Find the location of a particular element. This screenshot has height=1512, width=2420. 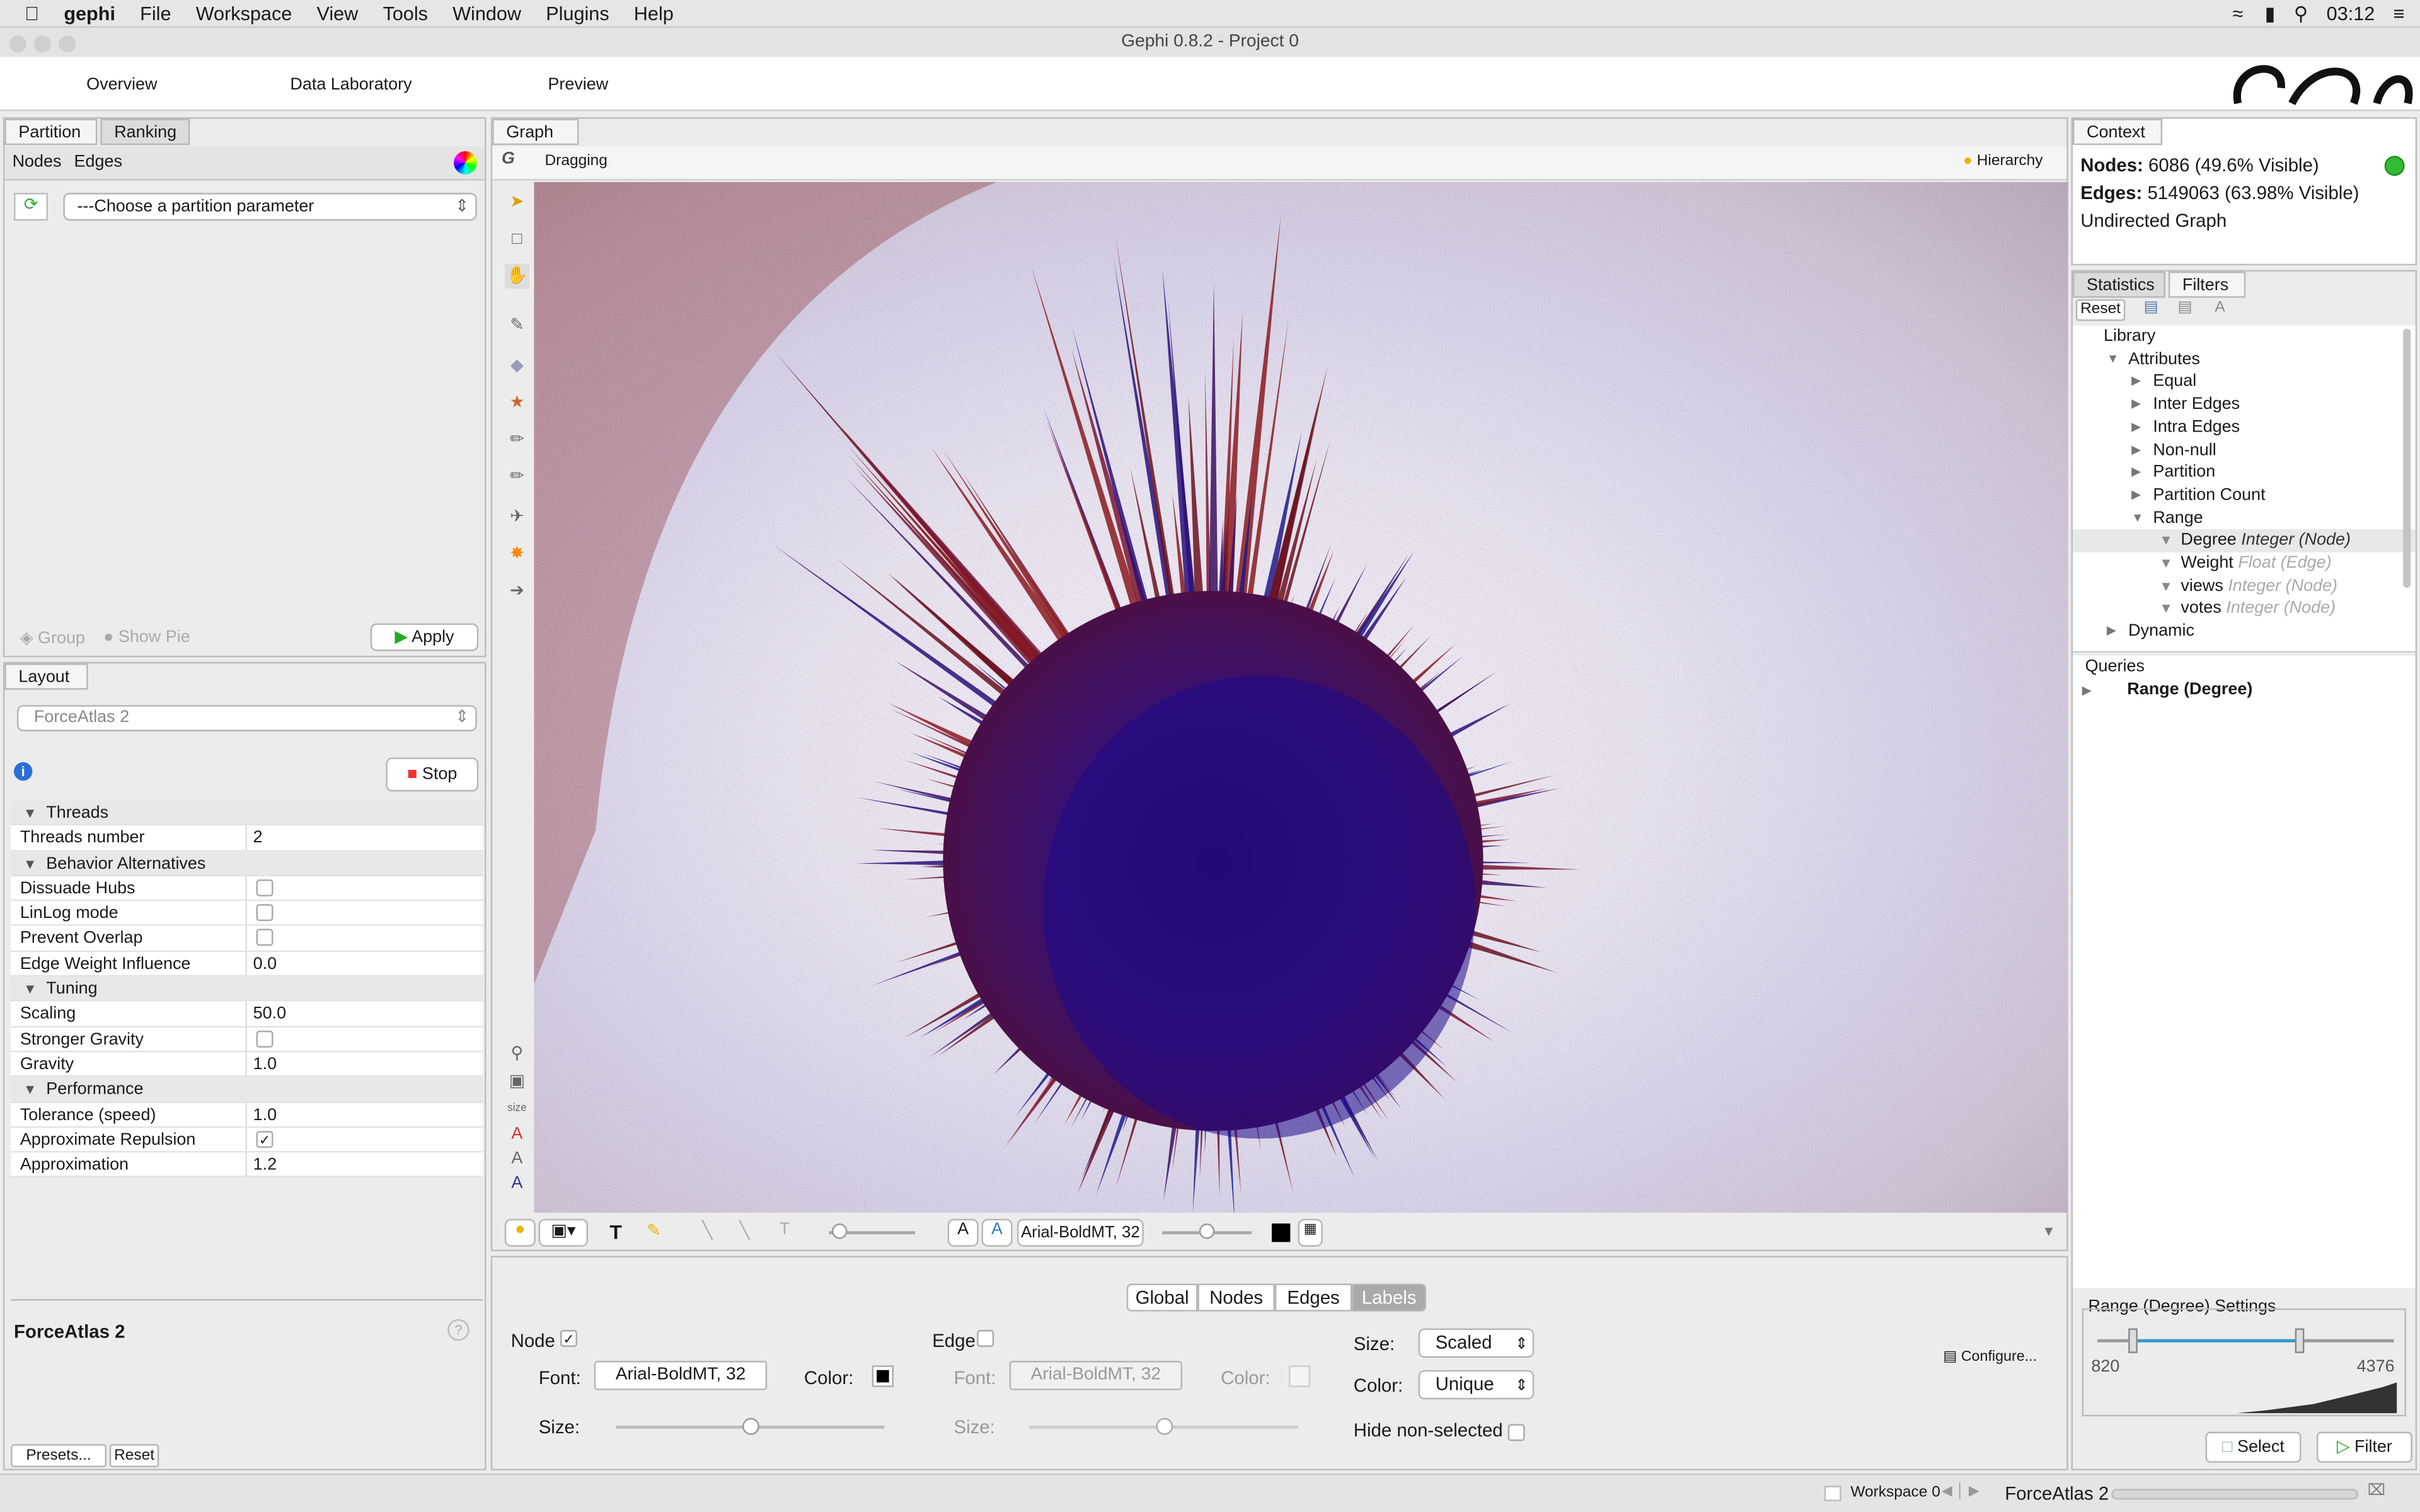

range-max-value: 4376 is located at coordinates (2376, 1367).